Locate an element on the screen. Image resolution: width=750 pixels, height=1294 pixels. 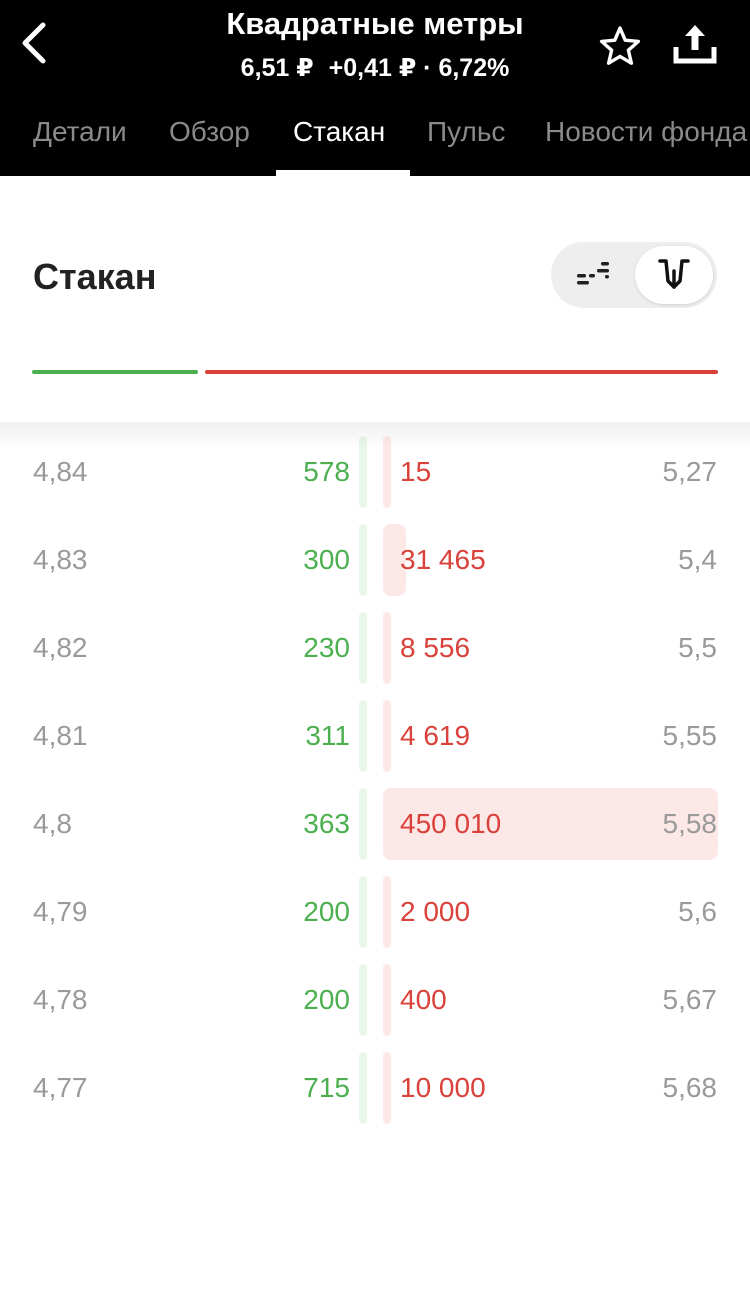
tab-bar: Детали Обзор Стакан Пульс Новости фонда is located at coordinates (375, 140).